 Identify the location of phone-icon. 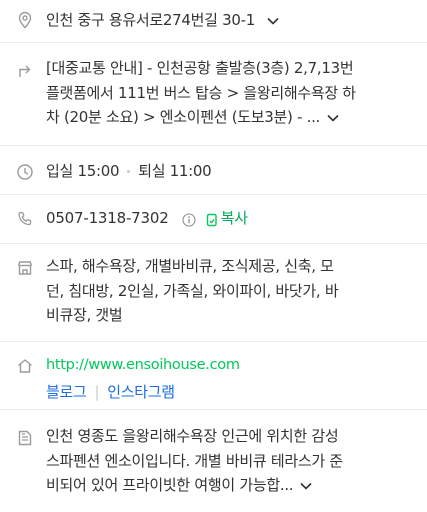
(25, 219).